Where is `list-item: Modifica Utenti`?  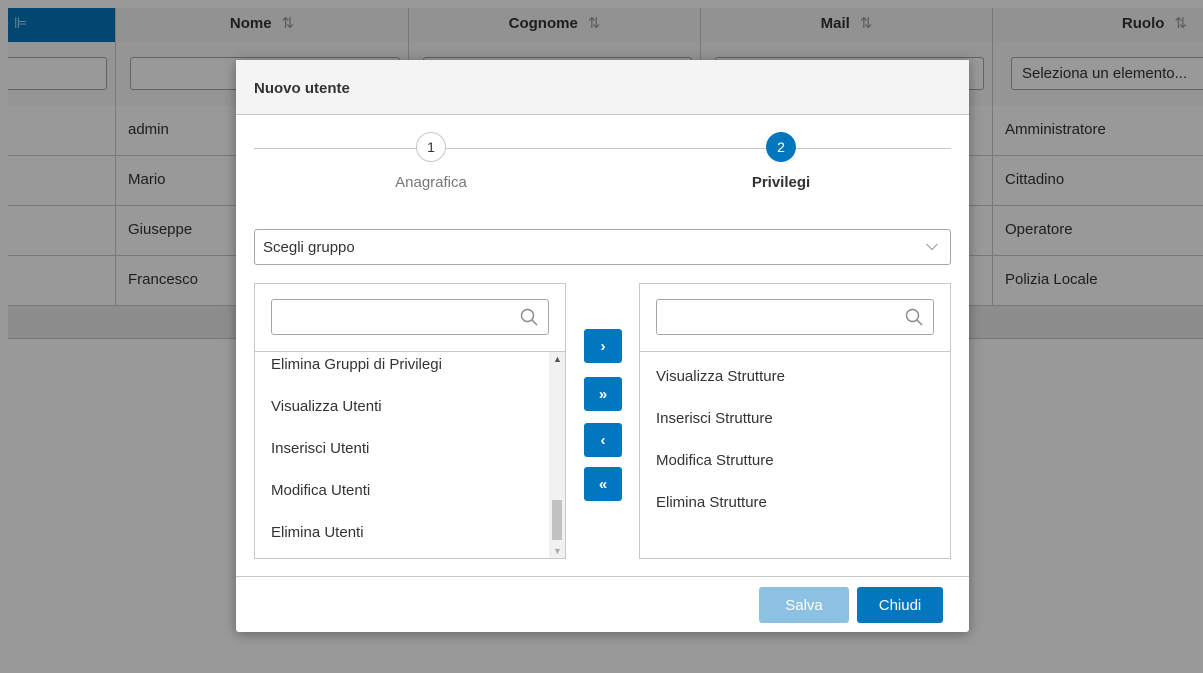 list-item: Modifica Utenti is located at coordinates (410, 491).